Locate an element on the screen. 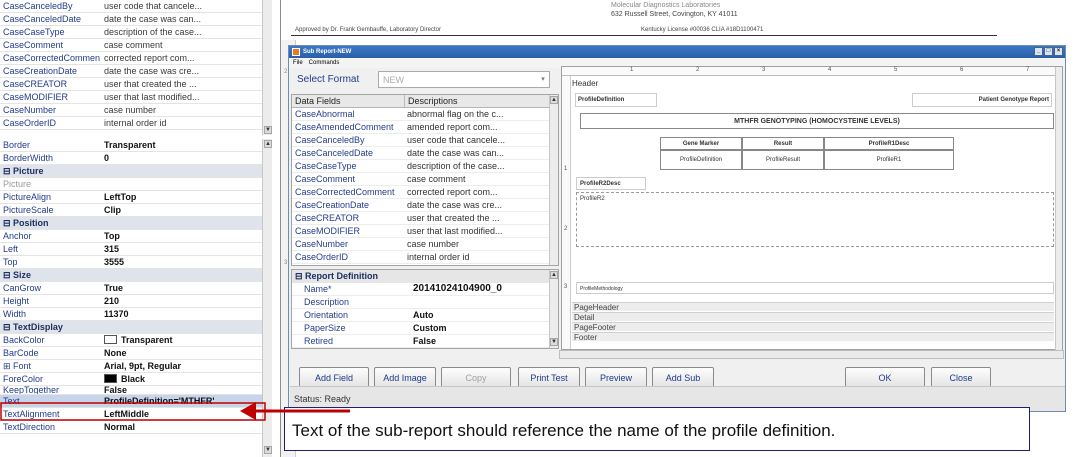  profile-definition-field: ProfileDefinition is located at coordinates (616, 100).